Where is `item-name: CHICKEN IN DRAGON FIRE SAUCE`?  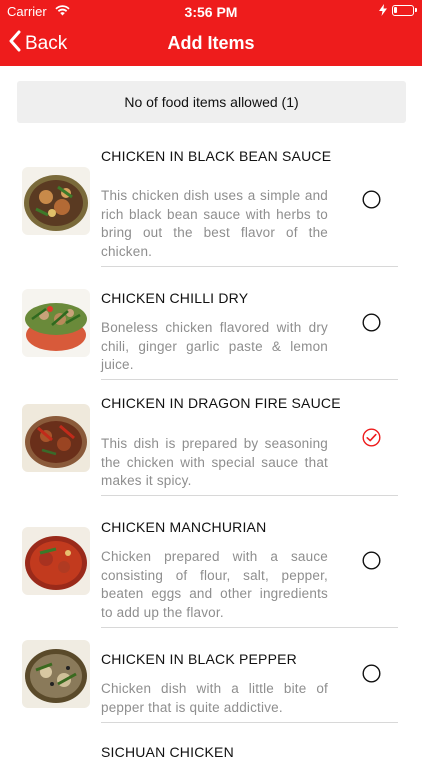 item-name: CHICKEN IN DRAGON FIRE SAUCE is located at coordinates (221, 403).